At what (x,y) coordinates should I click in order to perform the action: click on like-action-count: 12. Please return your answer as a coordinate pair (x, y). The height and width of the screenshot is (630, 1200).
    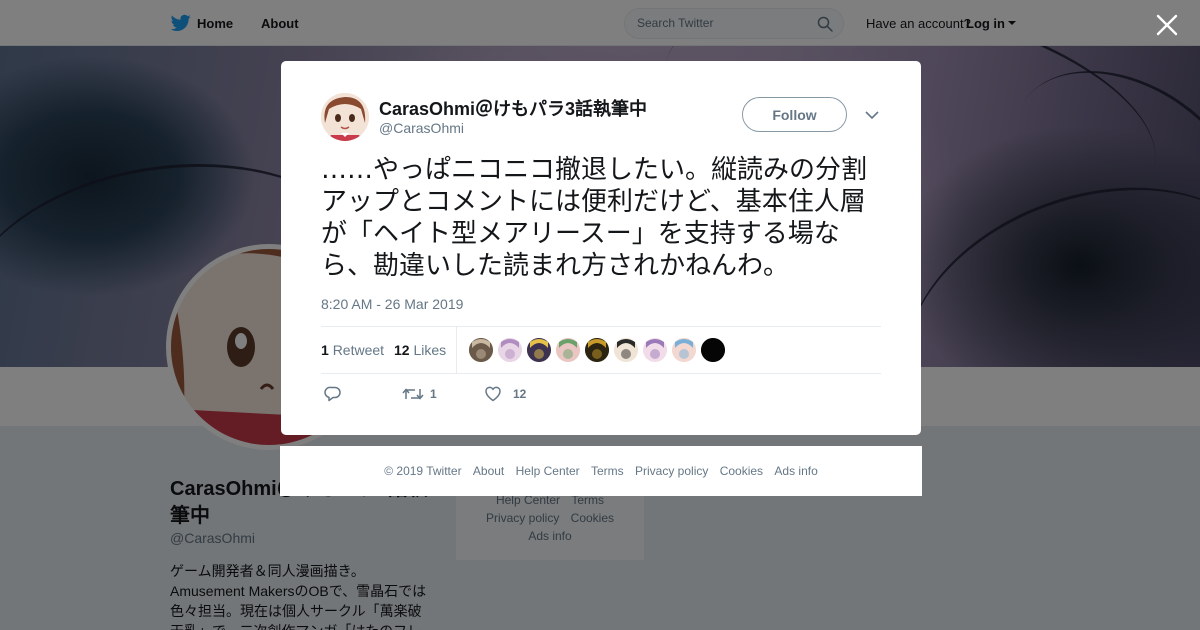
    Looking at the image, I should click on (520, 394).